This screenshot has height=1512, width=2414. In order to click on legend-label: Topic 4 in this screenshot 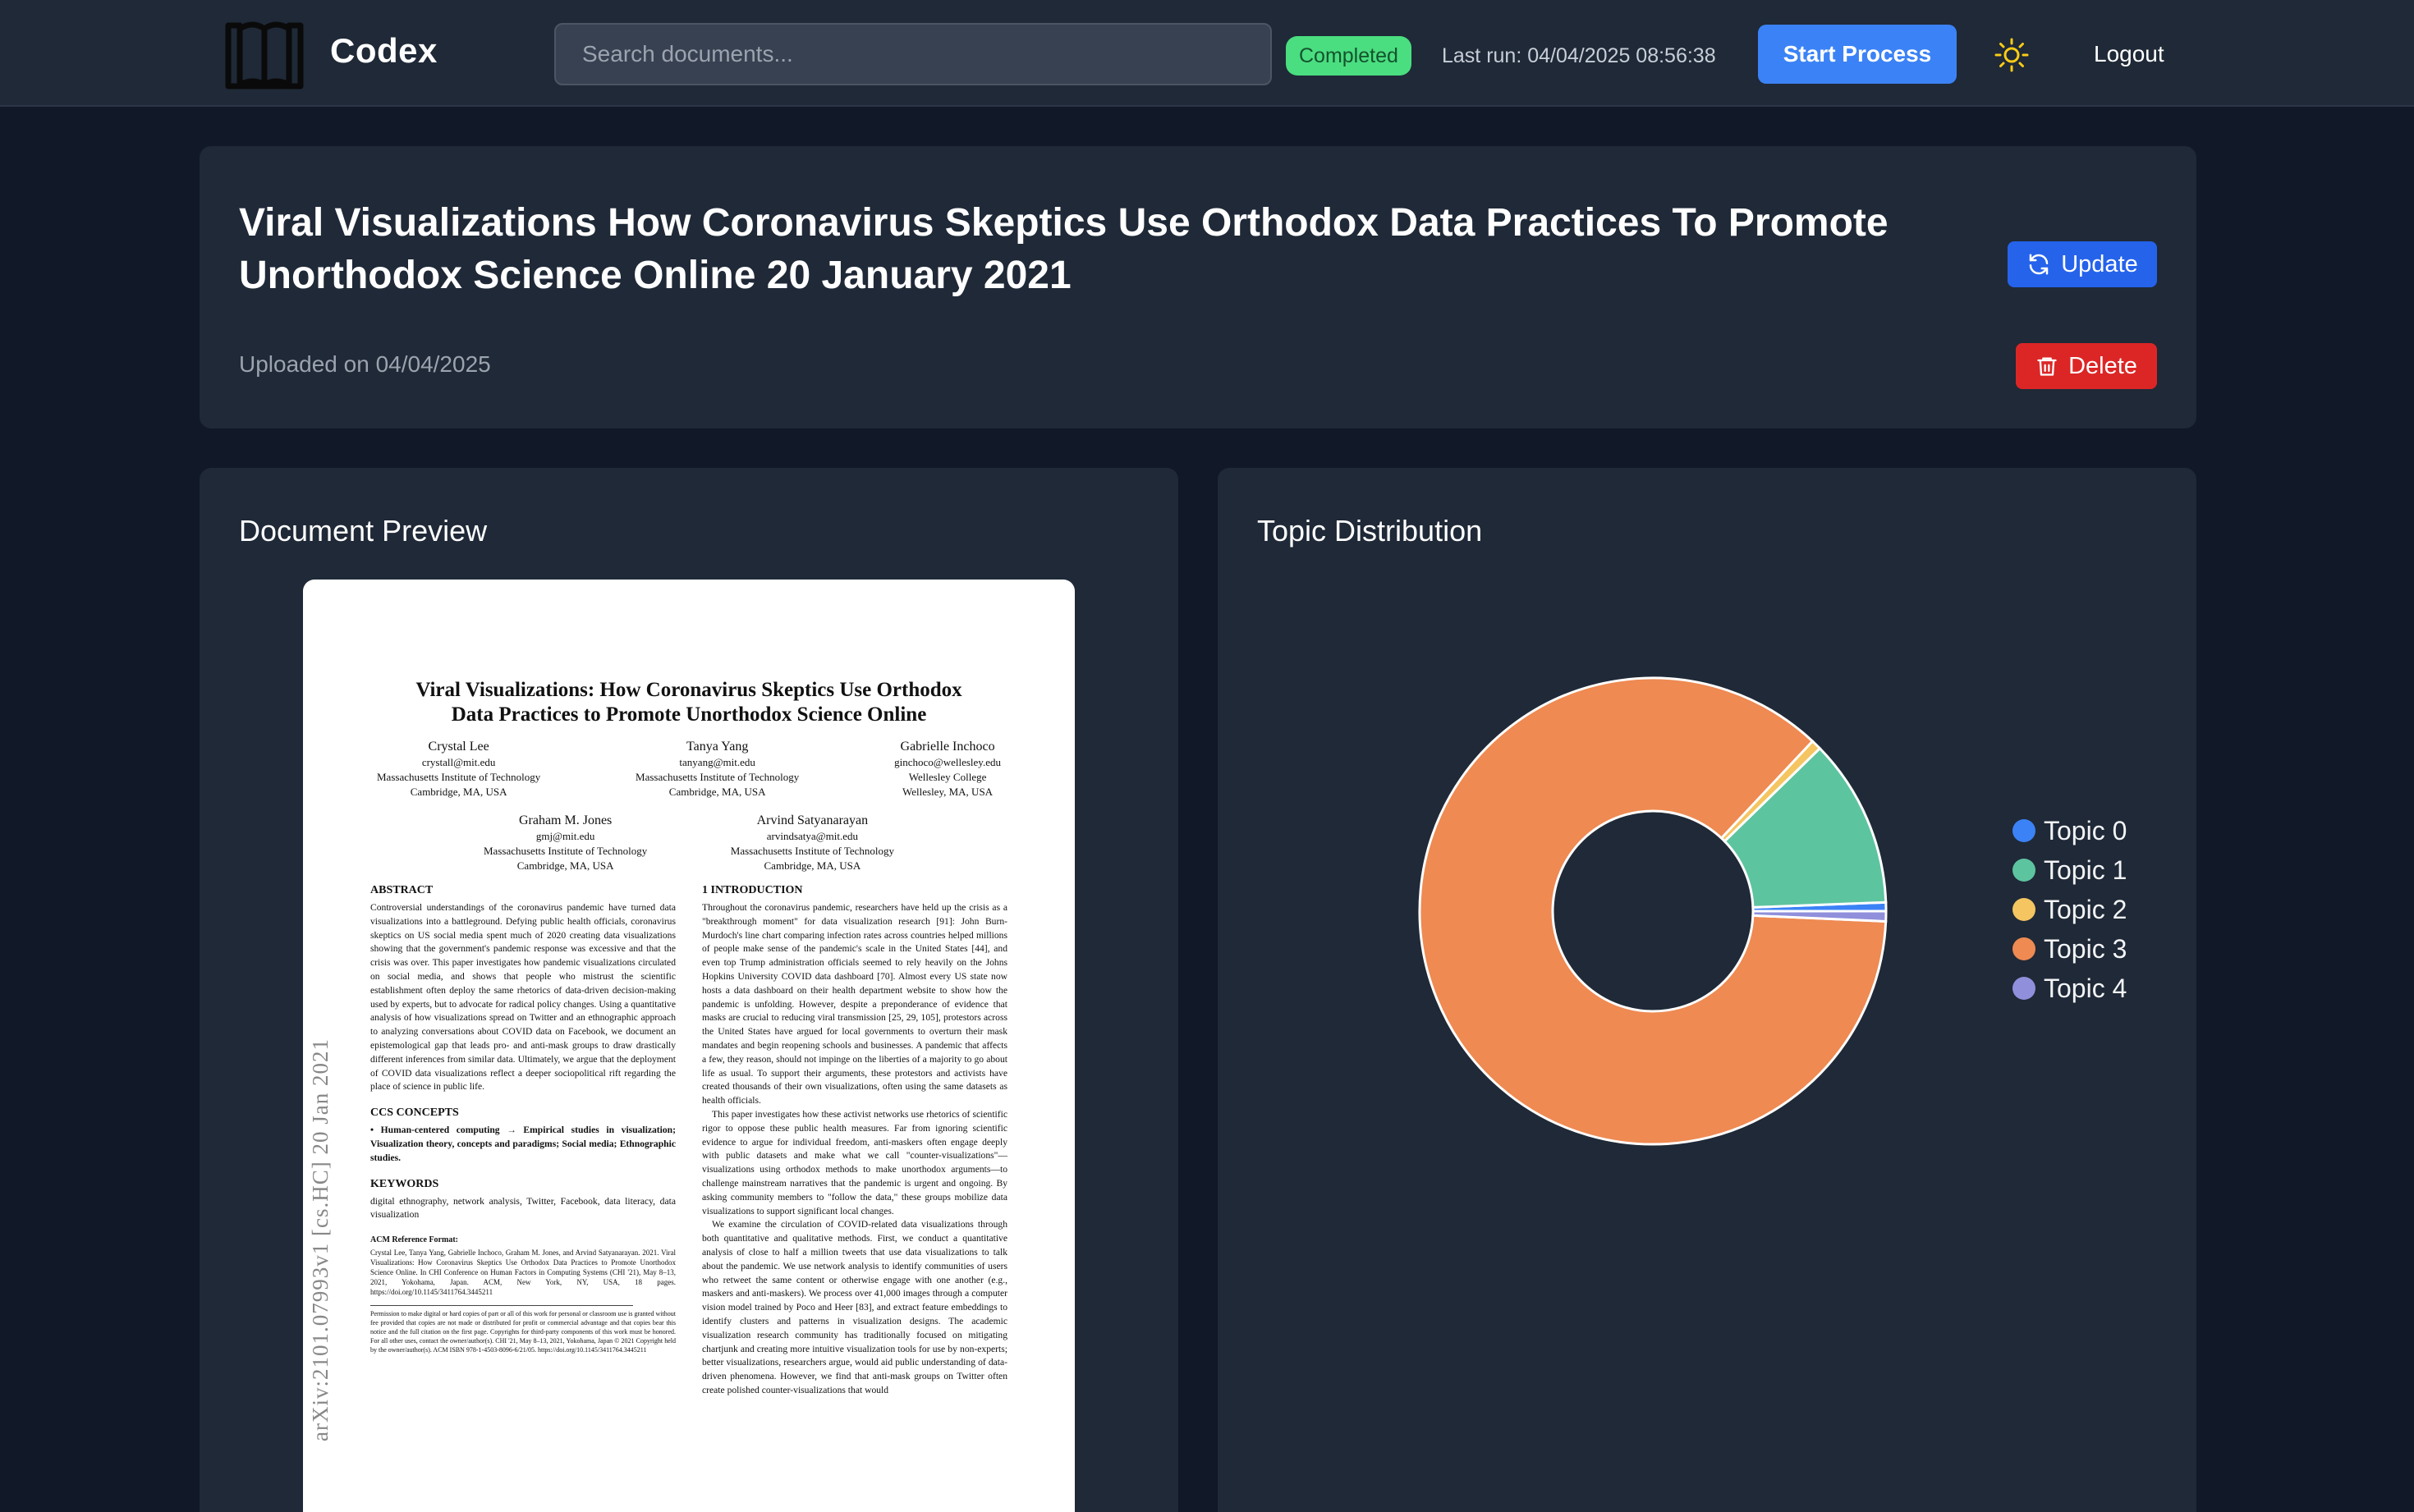, I will do `click(2085, 988)`.